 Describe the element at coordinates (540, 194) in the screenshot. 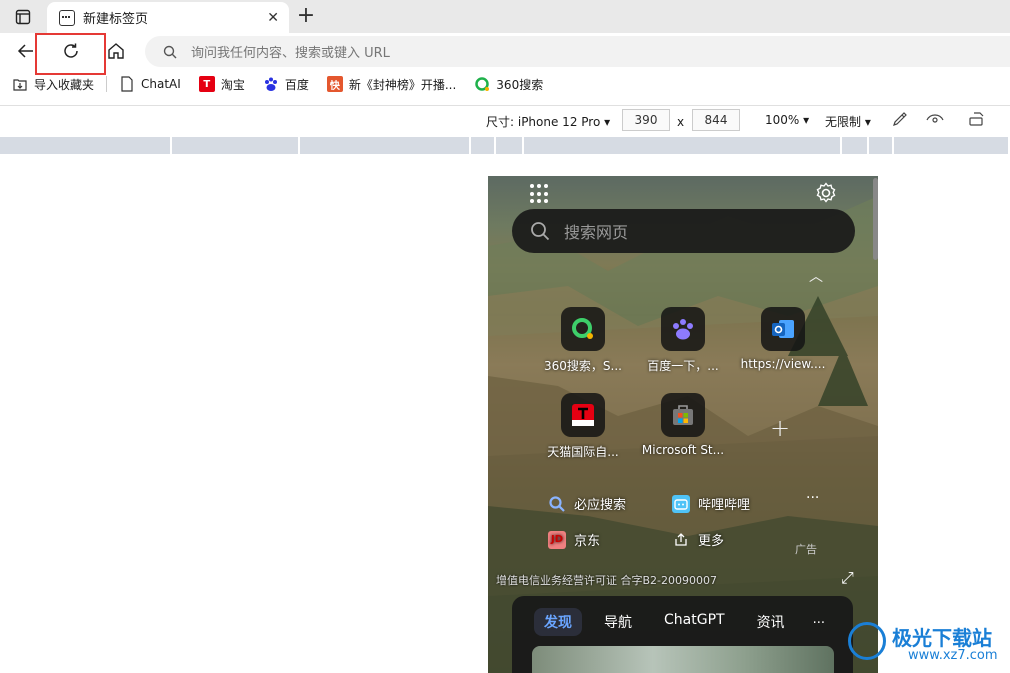

I see `apps-grid-button` at that location.